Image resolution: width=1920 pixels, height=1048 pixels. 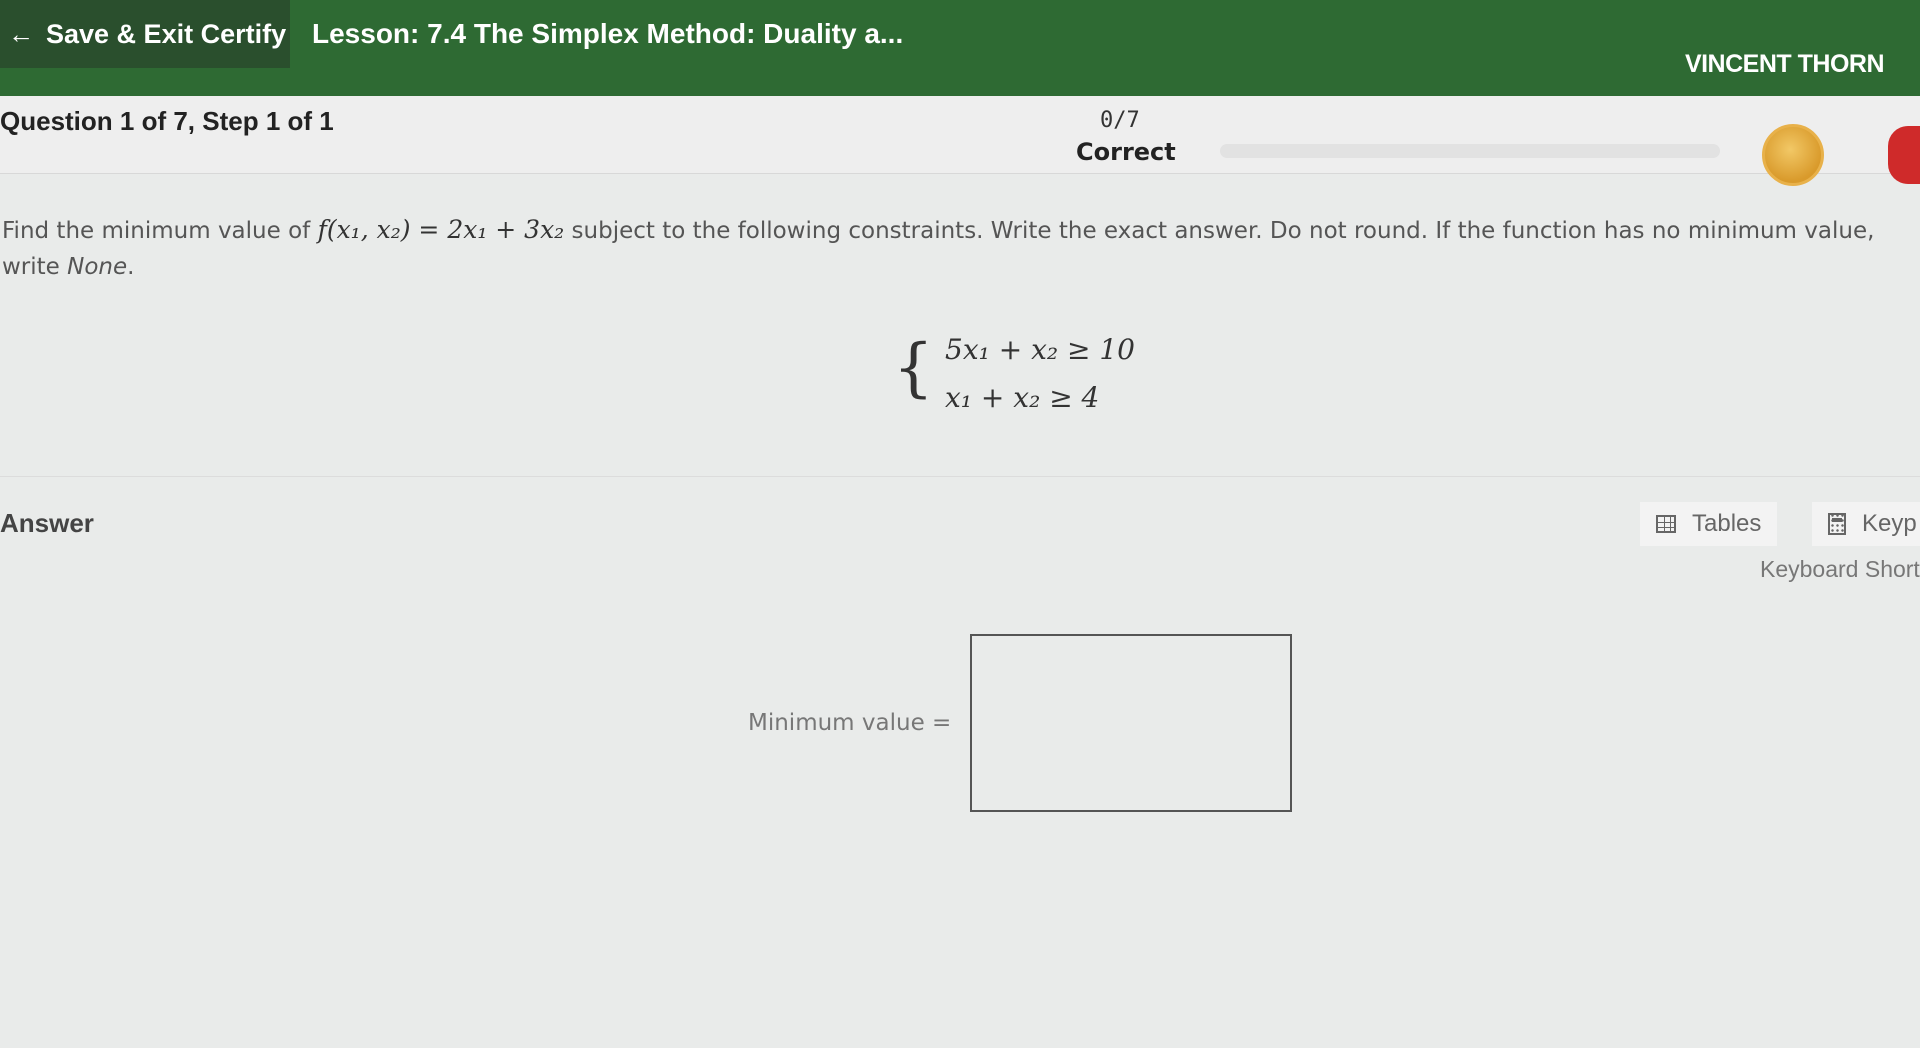 I want to click on score-label: Correct, so click(x=1126, y=152).